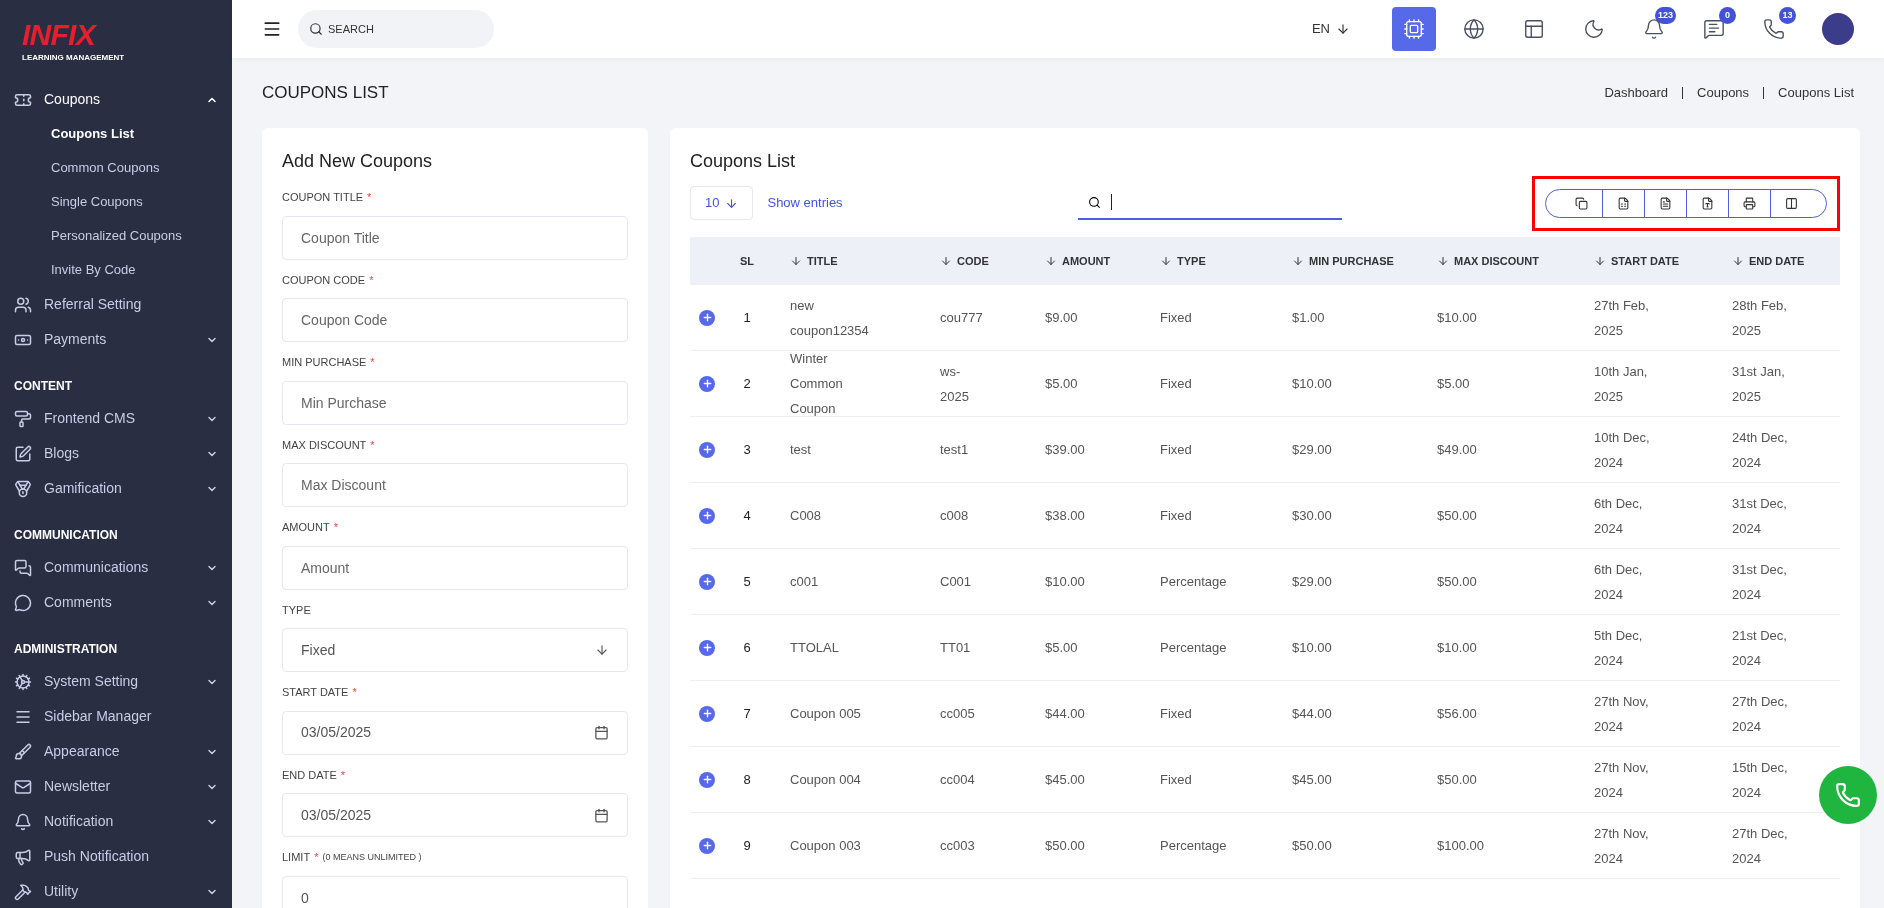 The image size is (1884, 908). I want to click on sidebar-item: Referral Setting, so click(116, 304).